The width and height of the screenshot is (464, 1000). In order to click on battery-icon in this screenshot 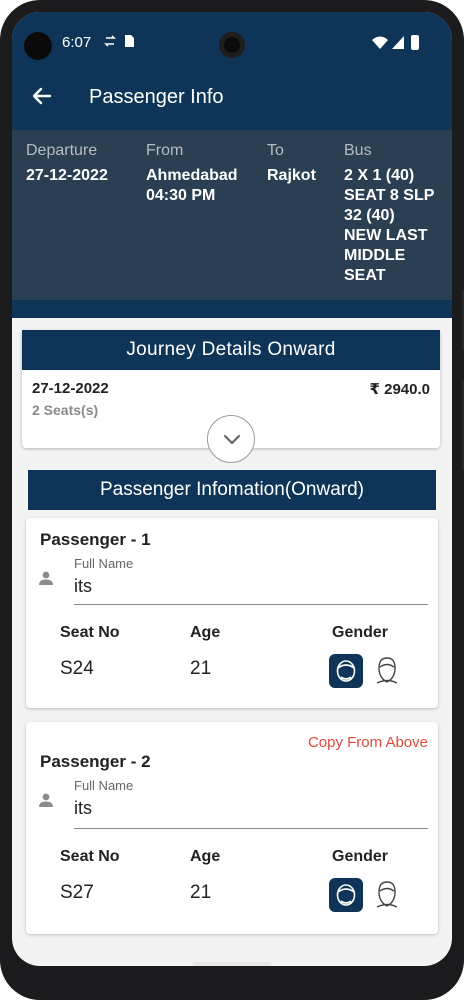, I will do `click(415, 42)`.